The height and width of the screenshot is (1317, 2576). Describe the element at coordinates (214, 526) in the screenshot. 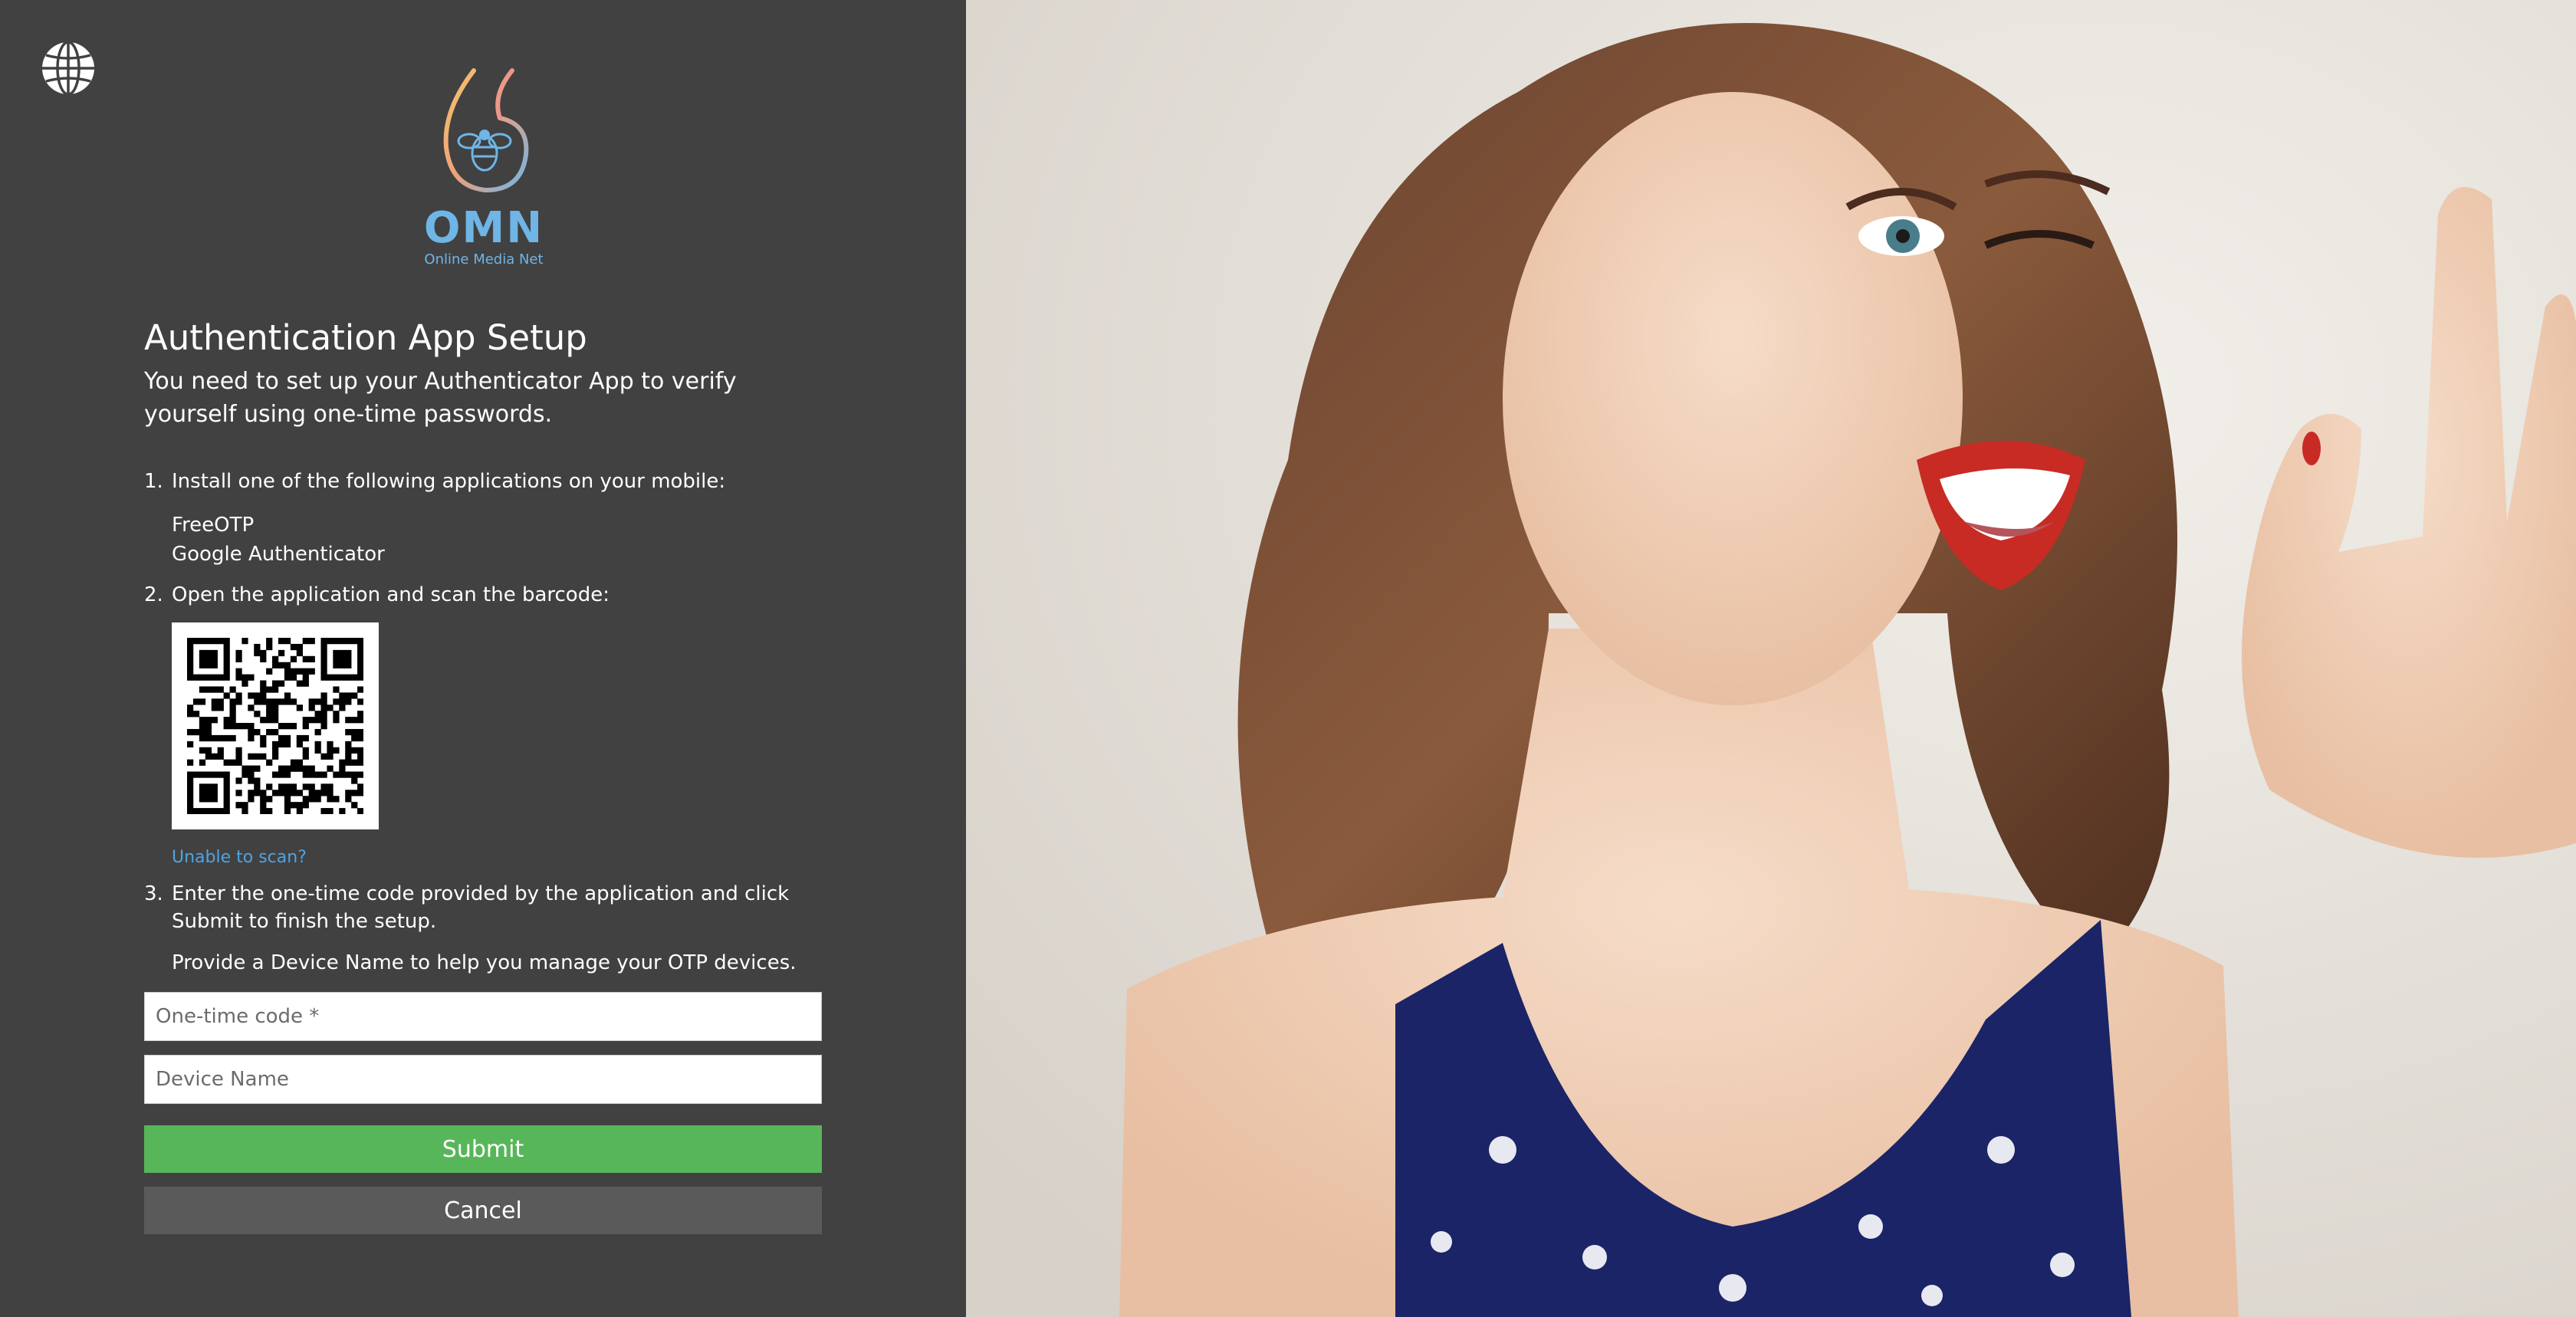

I see `app-item-freeotp: FreeOTP` at that location.